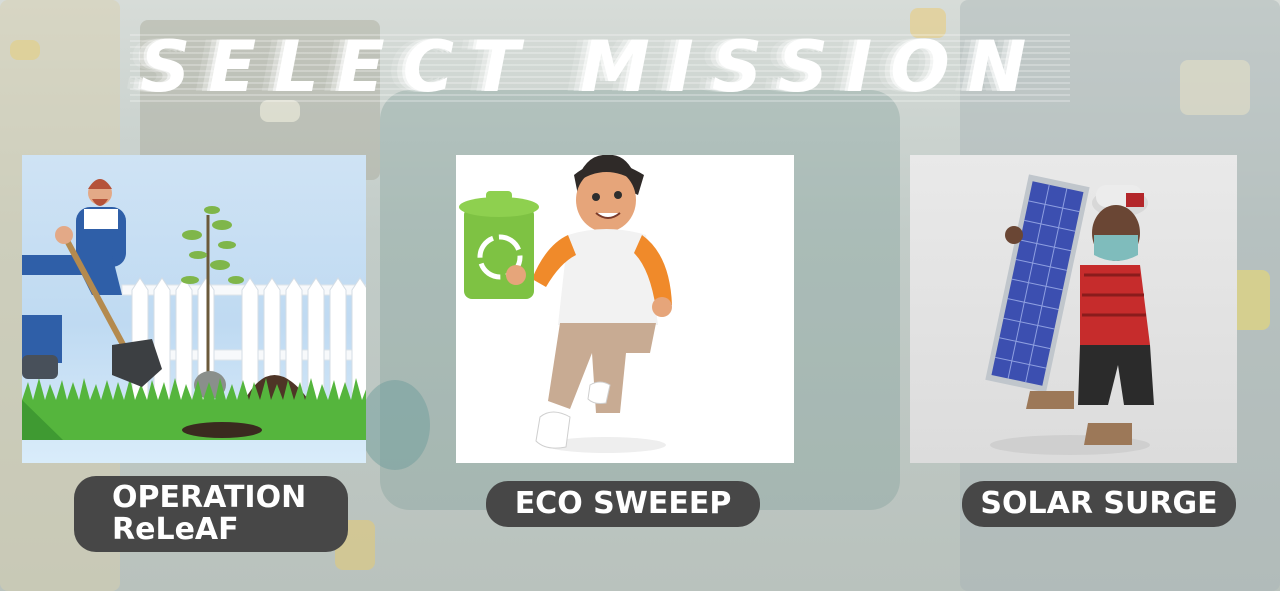 The width and height of the screenshot is (1280, 591). I want to click on mission-label-solar-surge: SOLAR SURGE, so click(1099, 504).